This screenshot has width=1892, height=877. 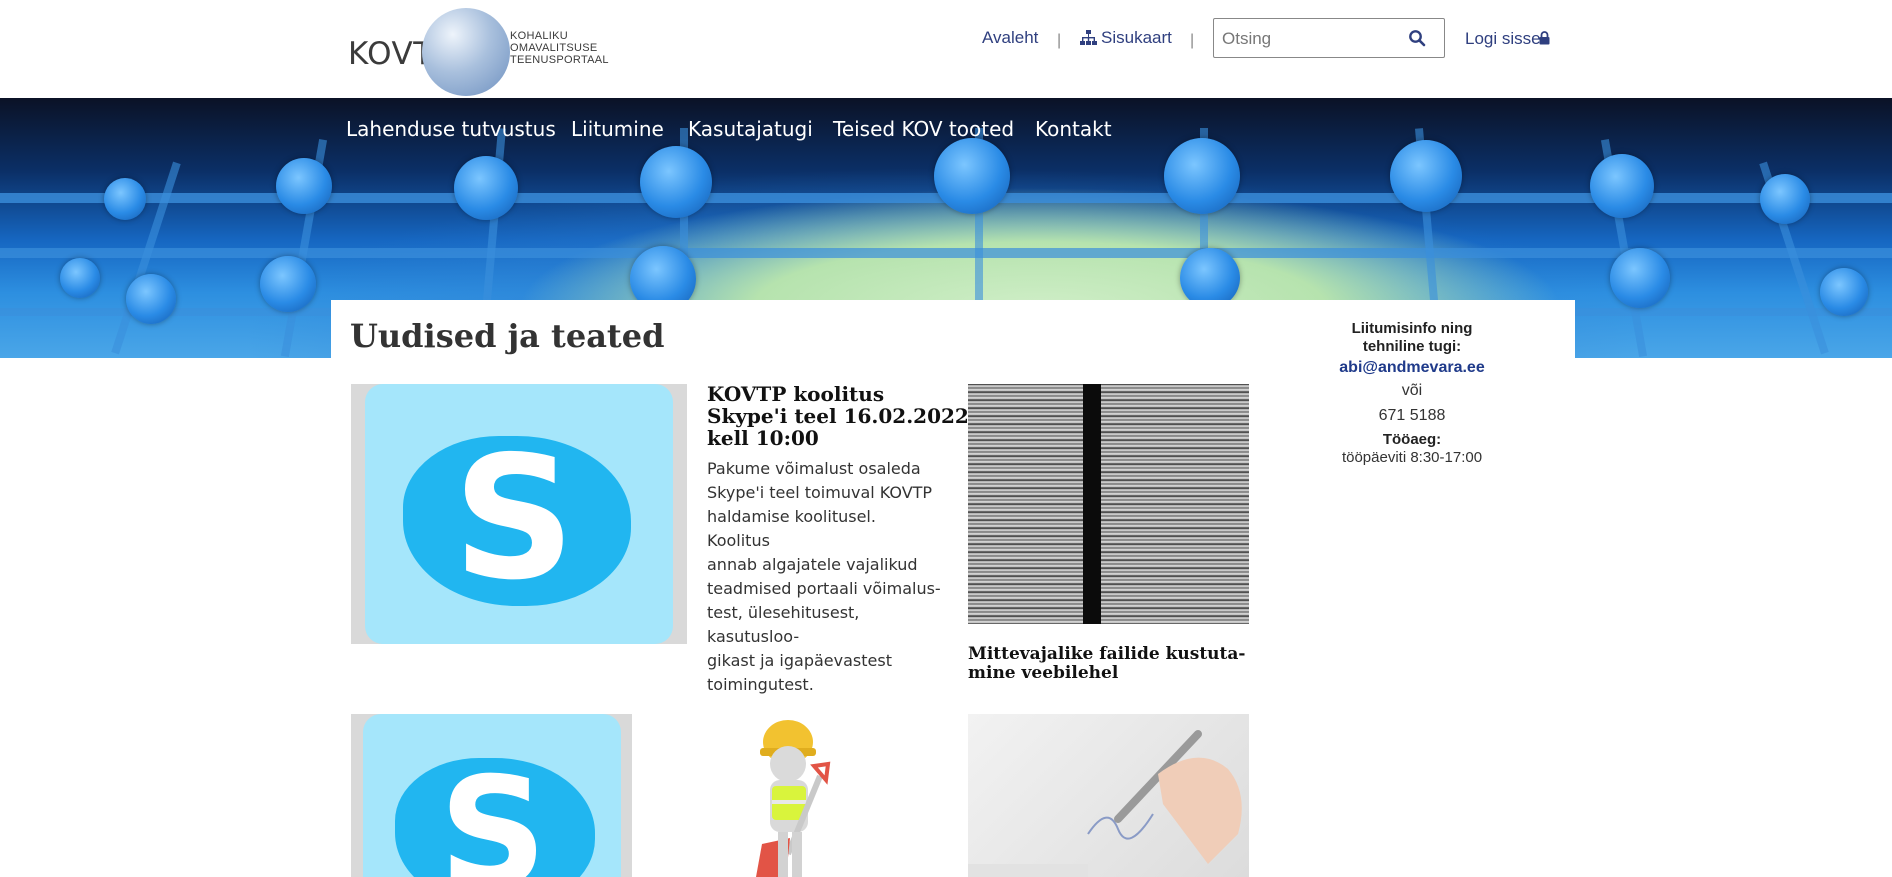 I want to click on logo-globe-icon, so click(x=466, y=52).